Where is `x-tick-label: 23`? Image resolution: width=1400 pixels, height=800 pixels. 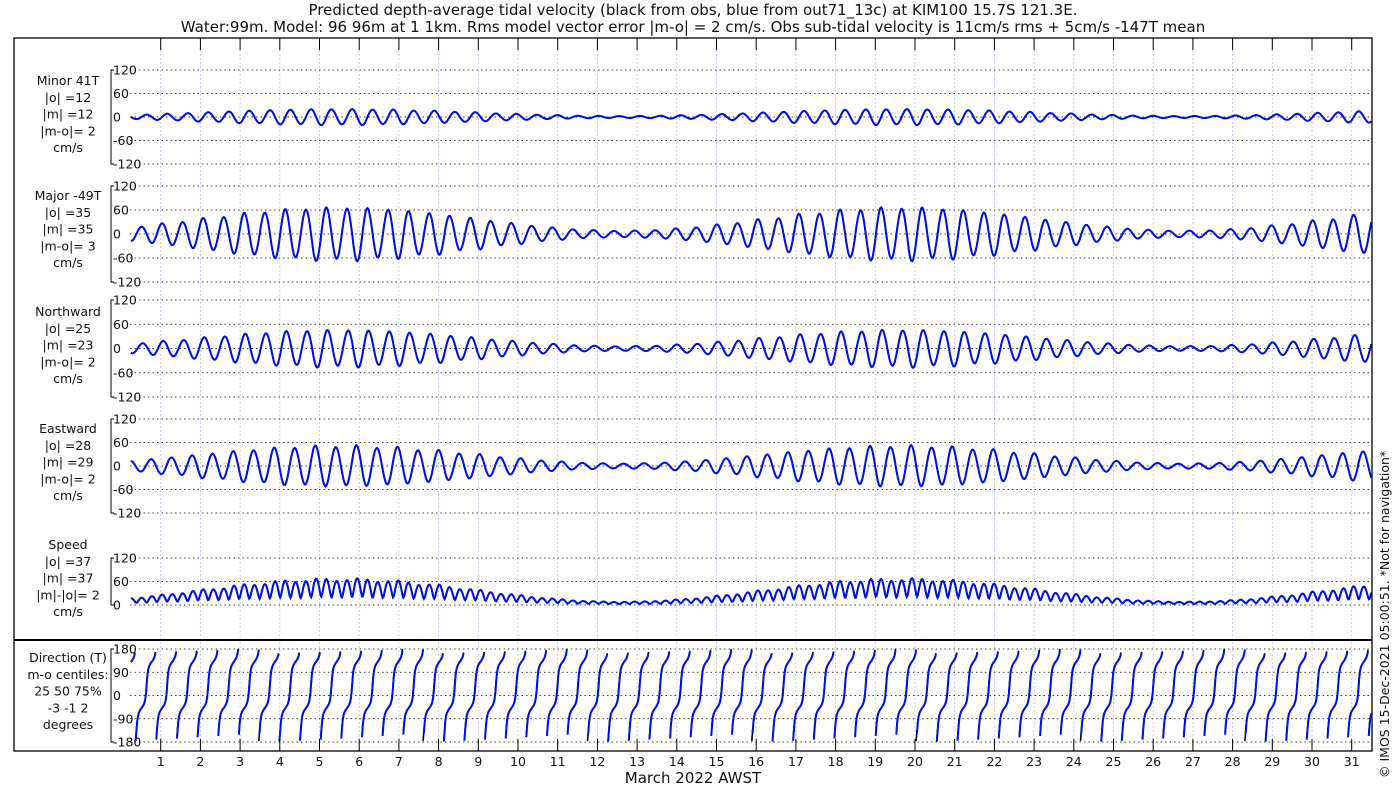
x-tick-label: 23 is located at coordinates (1034, 761).